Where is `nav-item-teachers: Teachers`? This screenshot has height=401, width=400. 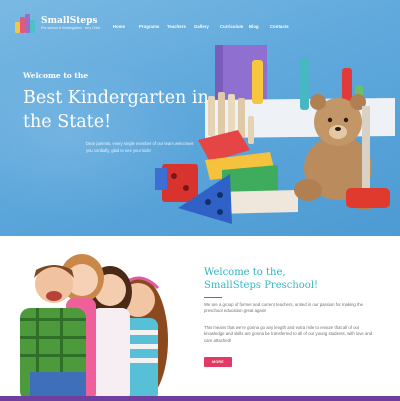
nav-item-teachers: Teachers is located at coordinates (176, 26).